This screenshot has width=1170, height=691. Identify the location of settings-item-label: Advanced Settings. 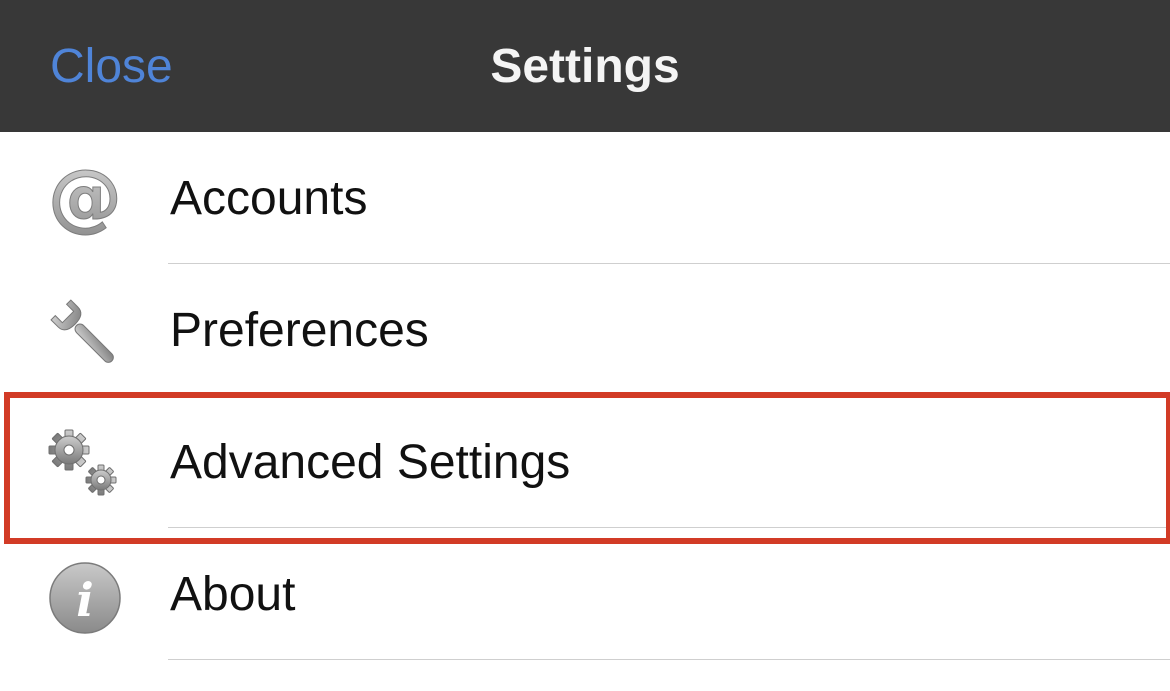
(370, 462).